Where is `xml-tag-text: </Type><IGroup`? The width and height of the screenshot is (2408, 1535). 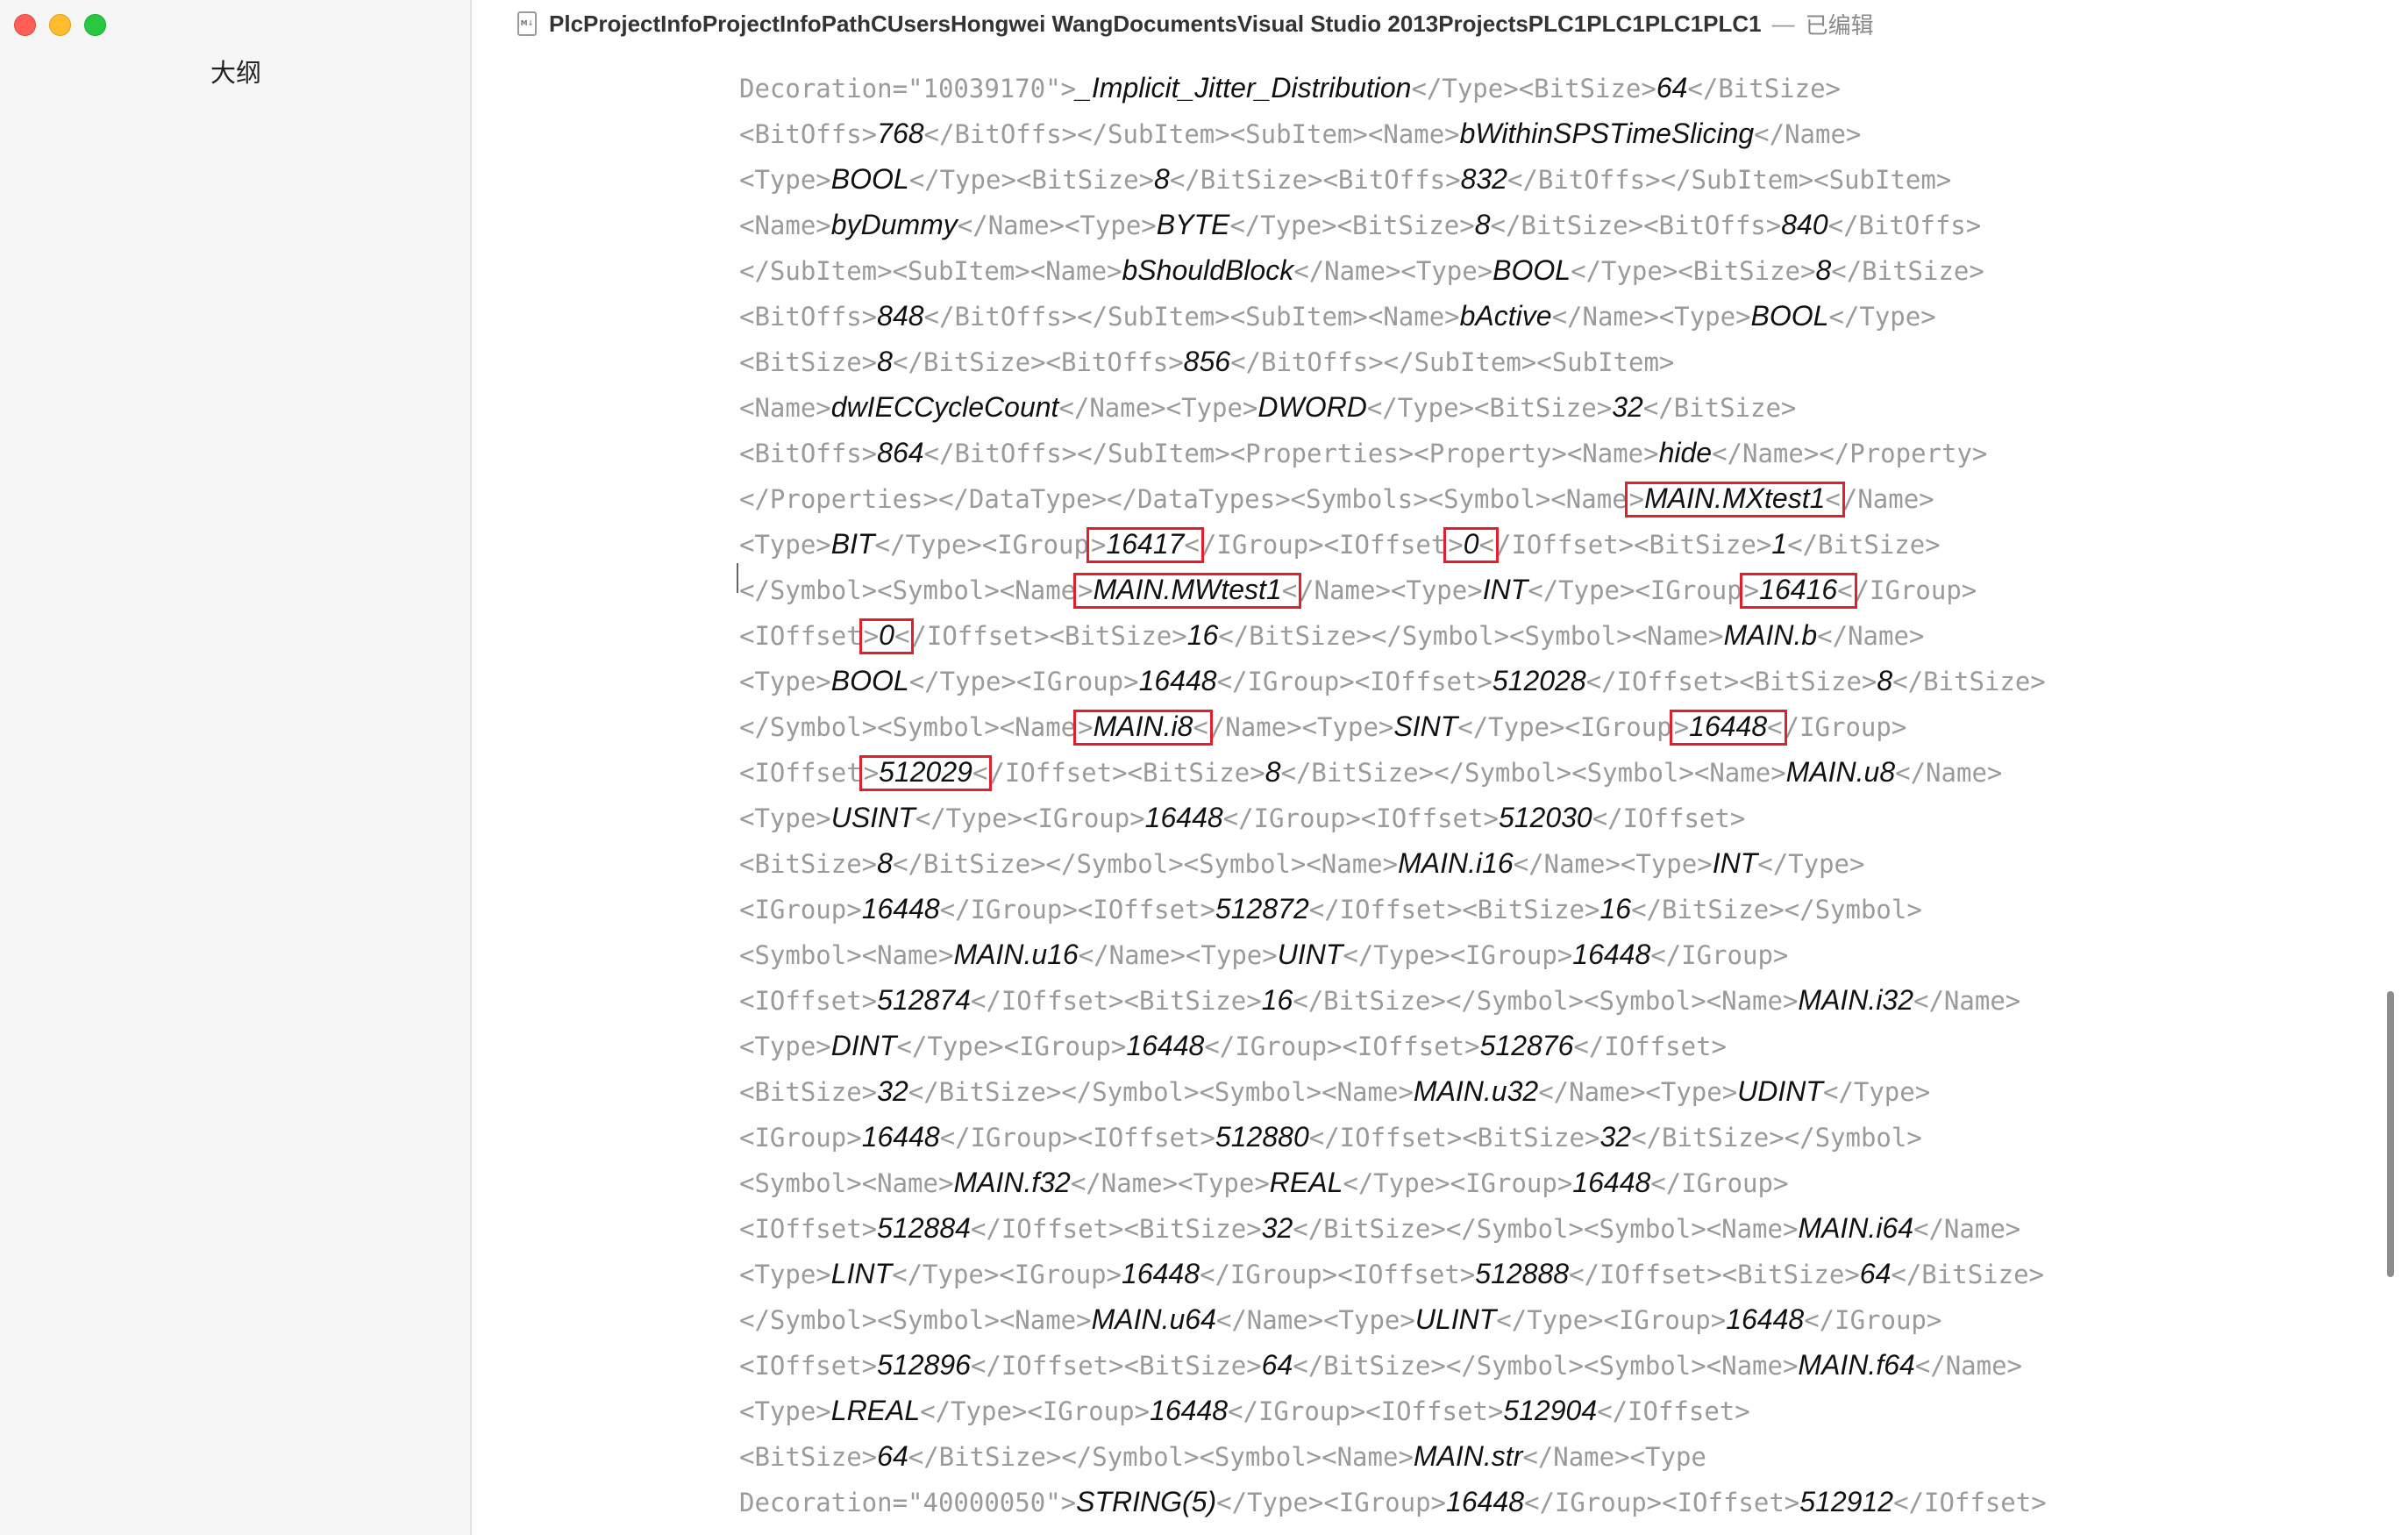 xml-tag-text: </Type><IGroup is located at coordinates (1635, 590).